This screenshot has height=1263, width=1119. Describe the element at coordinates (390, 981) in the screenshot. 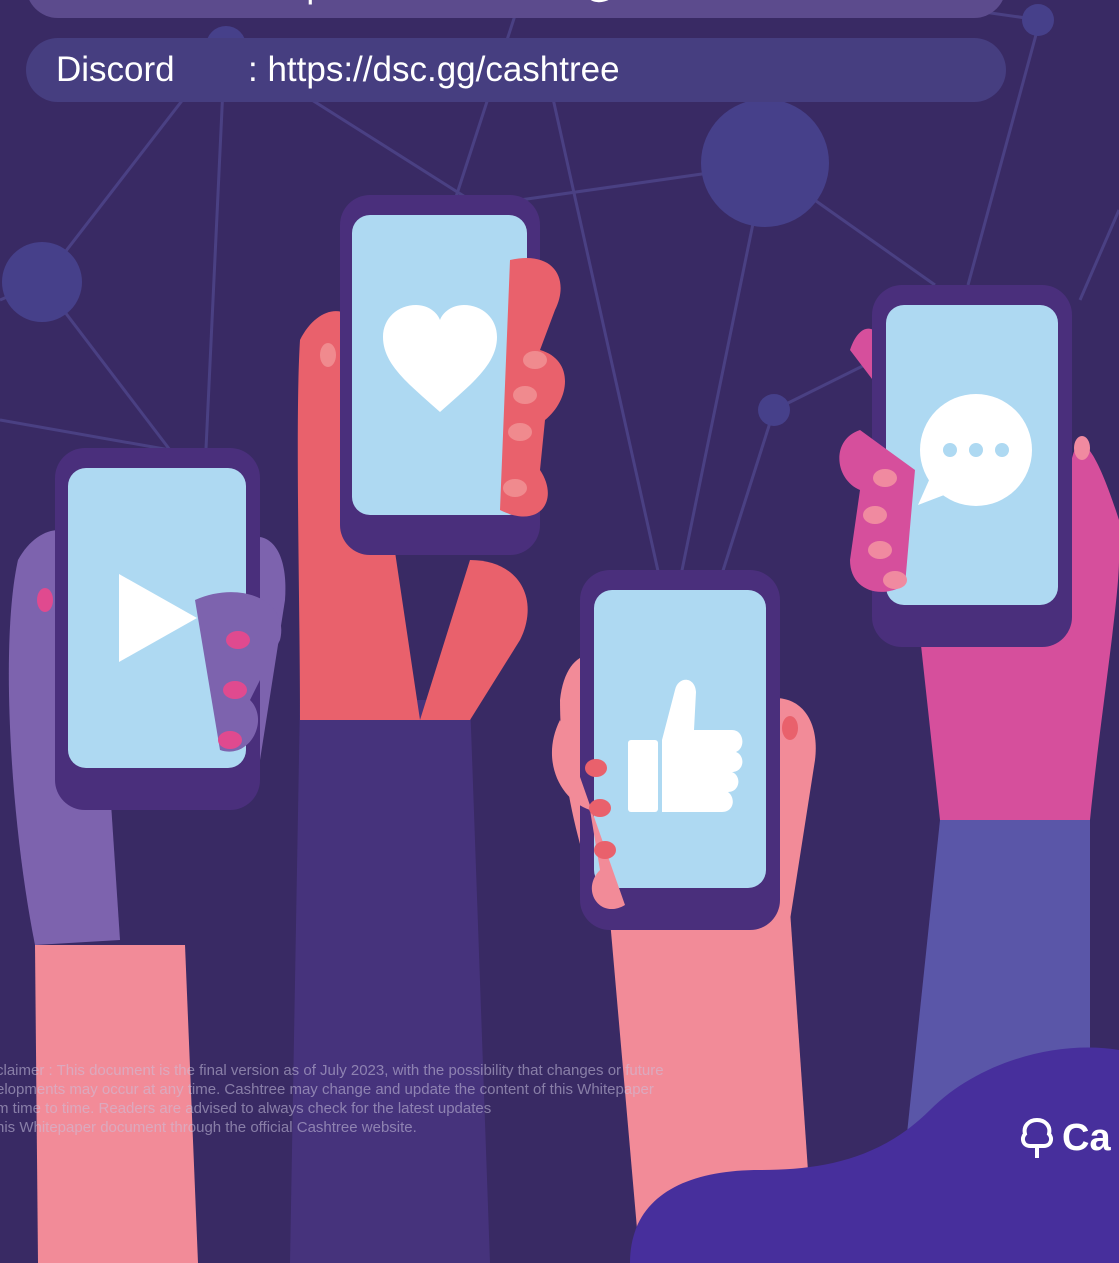

I see `sleeve-center-left` at that location.